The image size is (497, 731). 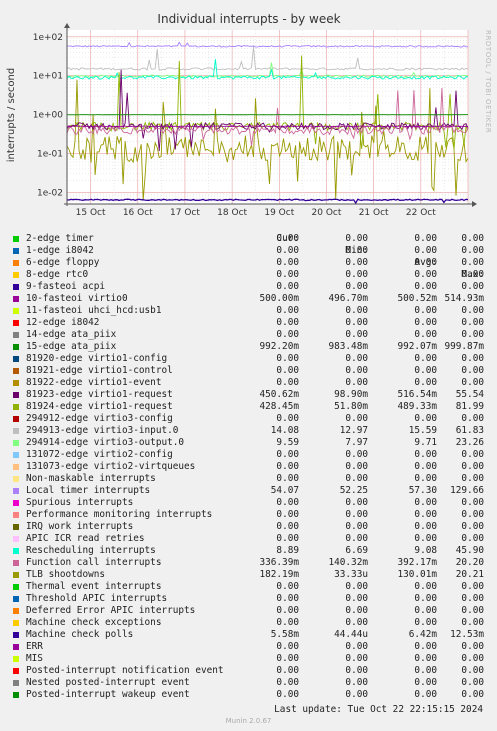 I want to click on legend-row: MIS 0.00 0.00 0.00 0.00, so click(x=249, y=659).